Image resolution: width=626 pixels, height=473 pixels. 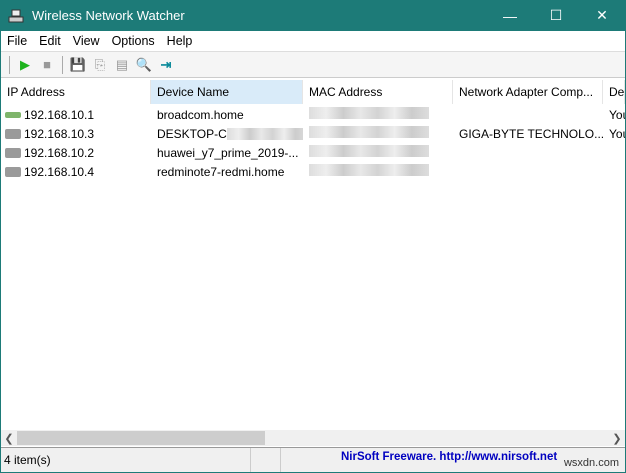 What do you see at coordinates (510, 15) in the screenshot?
I see `minimize-button: —` at bounding box center [510, 15].